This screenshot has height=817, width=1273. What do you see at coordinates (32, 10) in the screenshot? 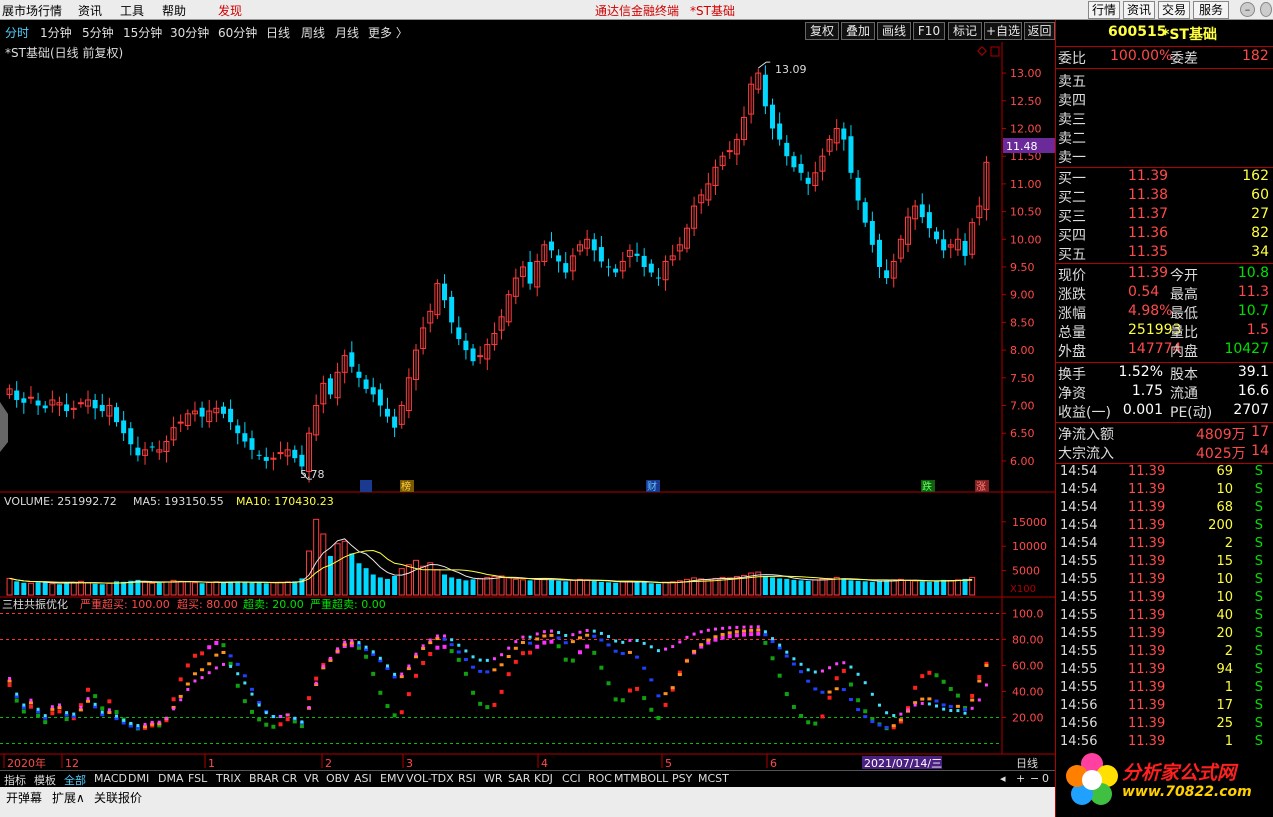
I see `menu-market: 展市场行情` at bounding box center [32, 10].